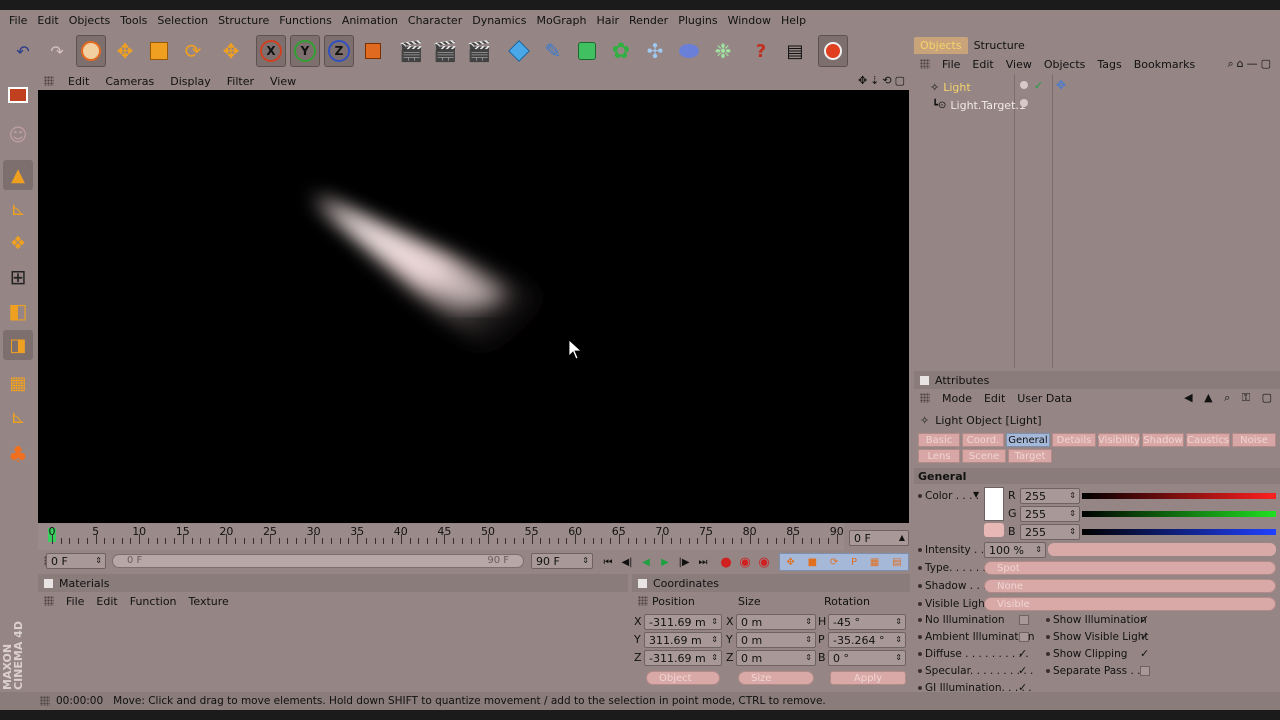 This screenshot has width=1280, height=720. Describe the element at coordinates (479, 51) in the screenshot. I see `render-settings-icon: 🎬` at that location.